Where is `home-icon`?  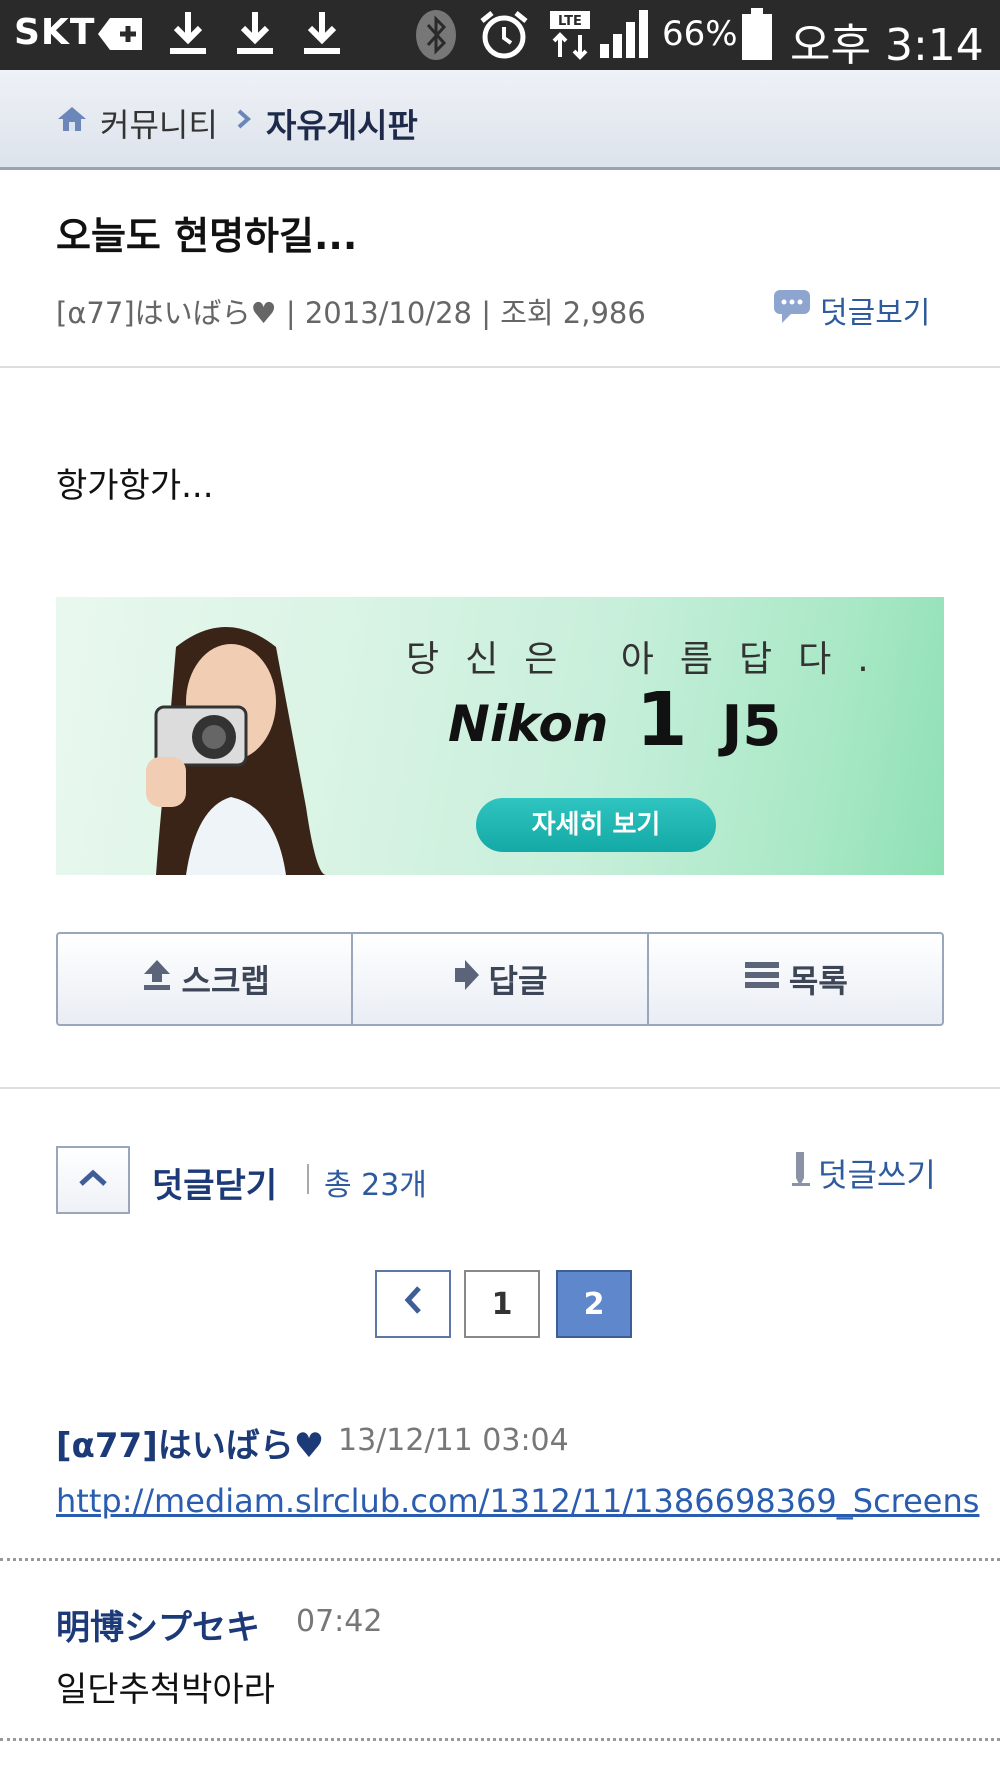
home-icon is located at coordinates (72, 121).